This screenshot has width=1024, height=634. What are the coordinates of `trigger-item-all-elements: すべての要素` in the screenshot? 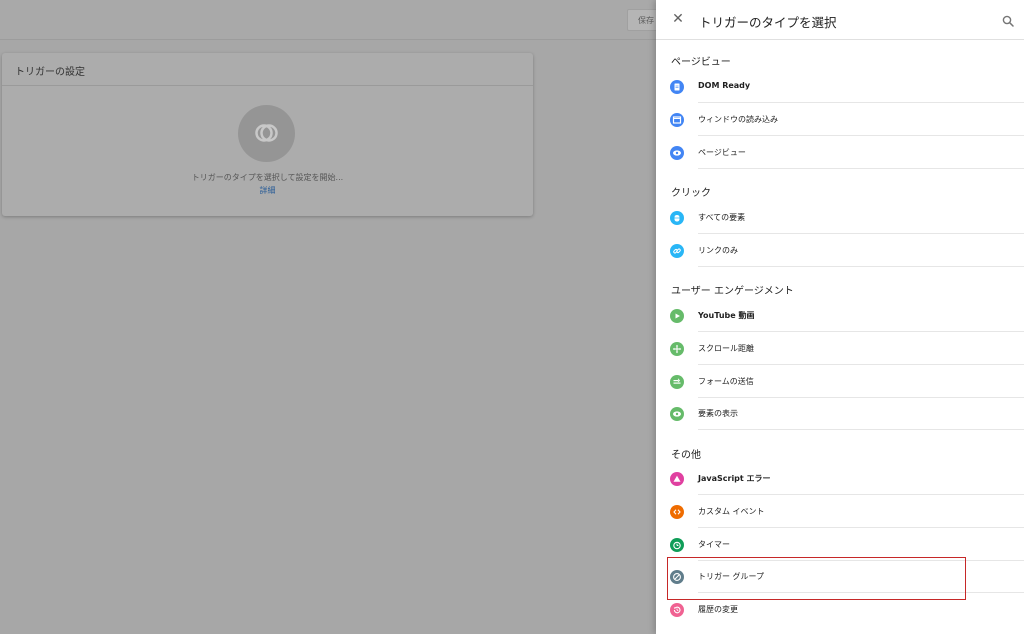 It's located at (840, 218).